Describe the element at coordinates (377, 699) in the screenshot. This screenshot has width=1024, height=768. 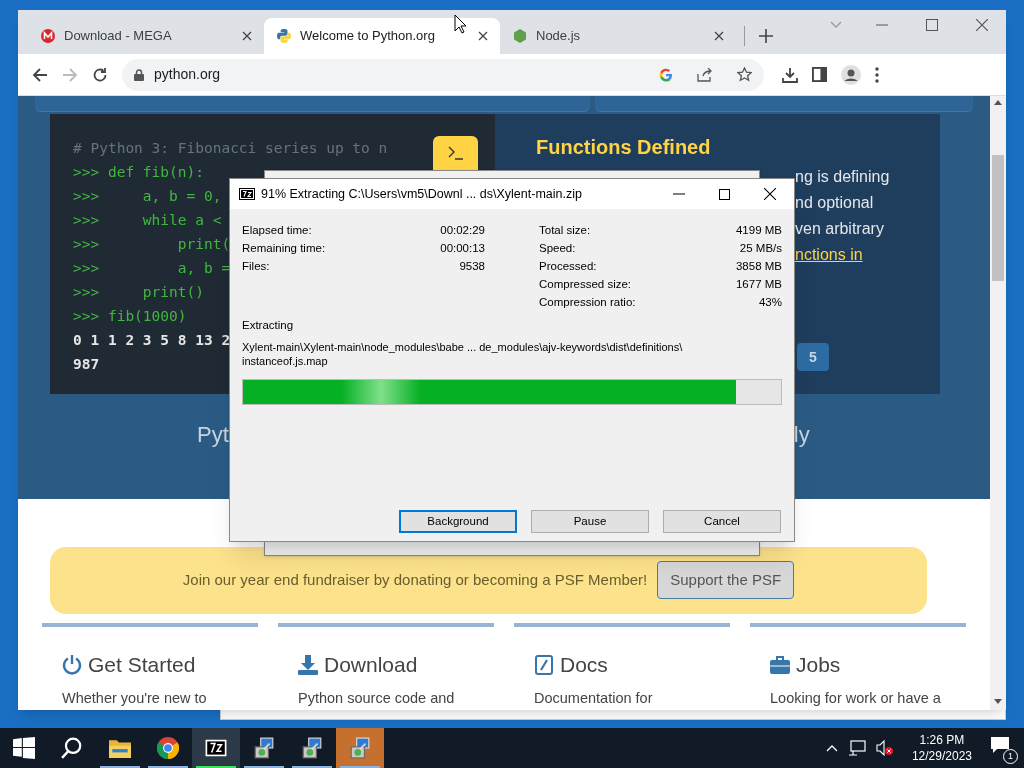
I see `column-text: Python source code and` at that location.